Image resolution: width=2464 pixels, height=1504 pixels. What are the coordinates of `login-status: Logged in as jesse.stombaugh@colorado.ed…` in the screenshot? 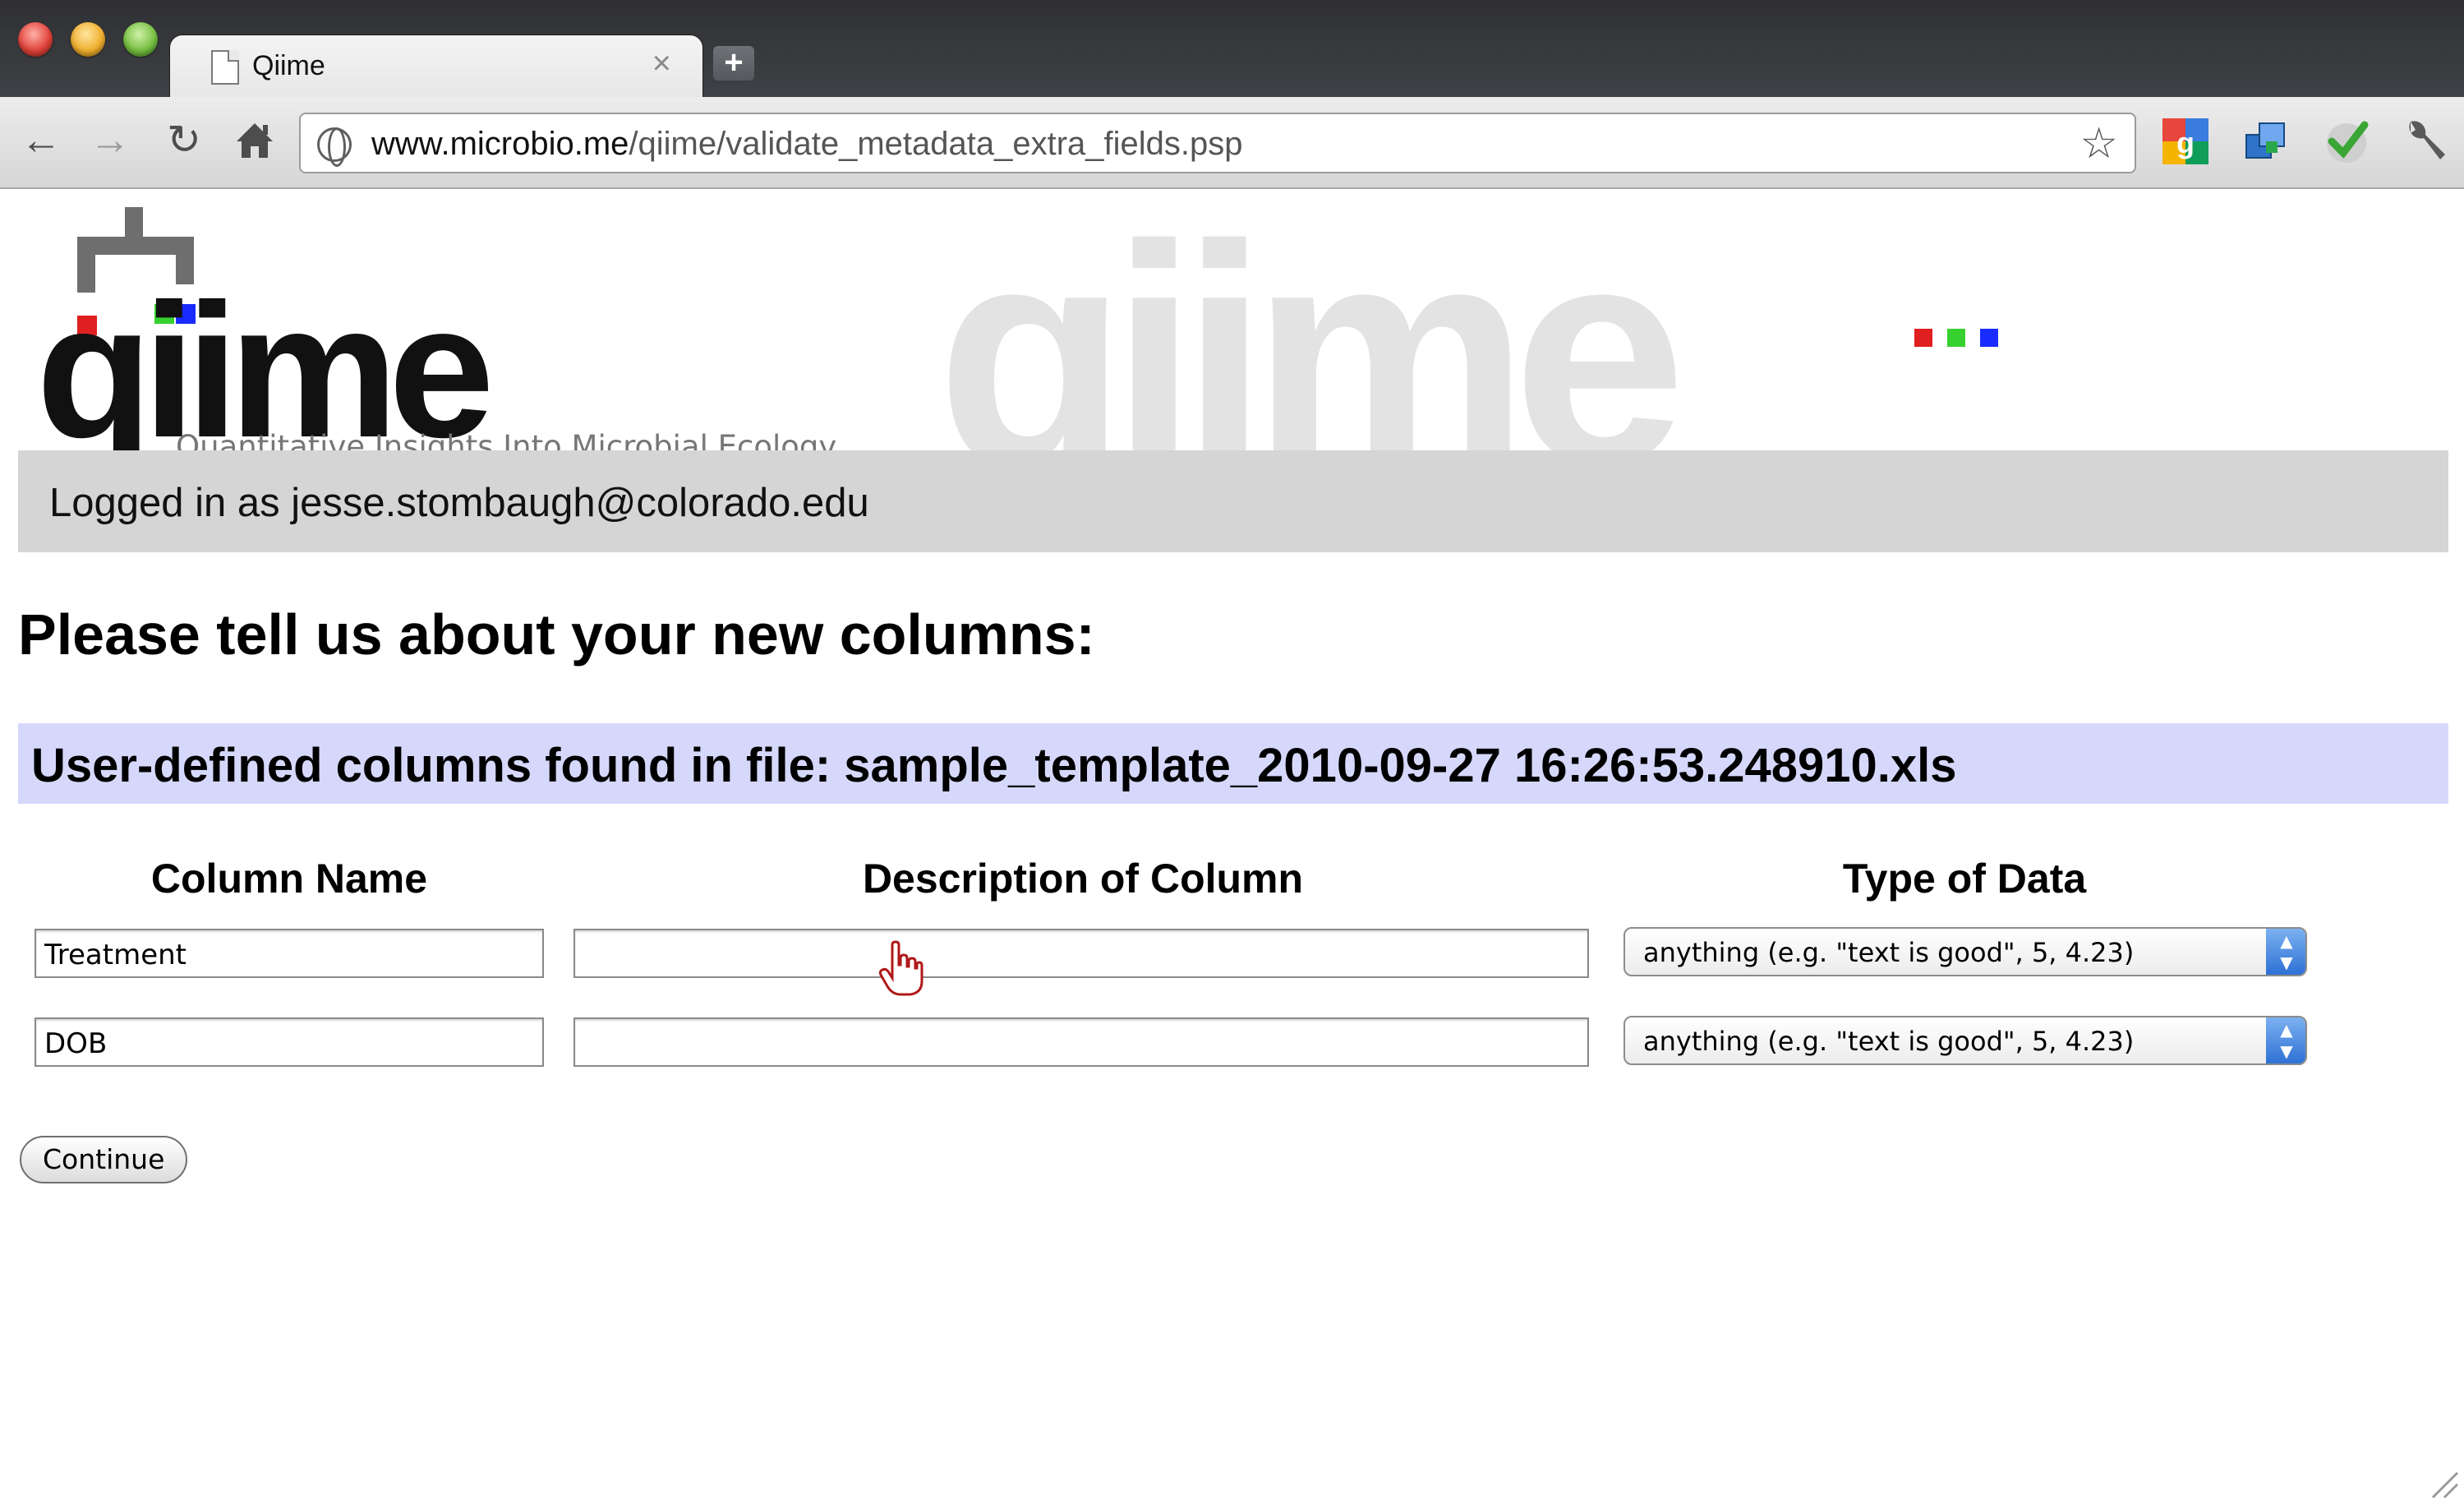 It's located at (459, 503).